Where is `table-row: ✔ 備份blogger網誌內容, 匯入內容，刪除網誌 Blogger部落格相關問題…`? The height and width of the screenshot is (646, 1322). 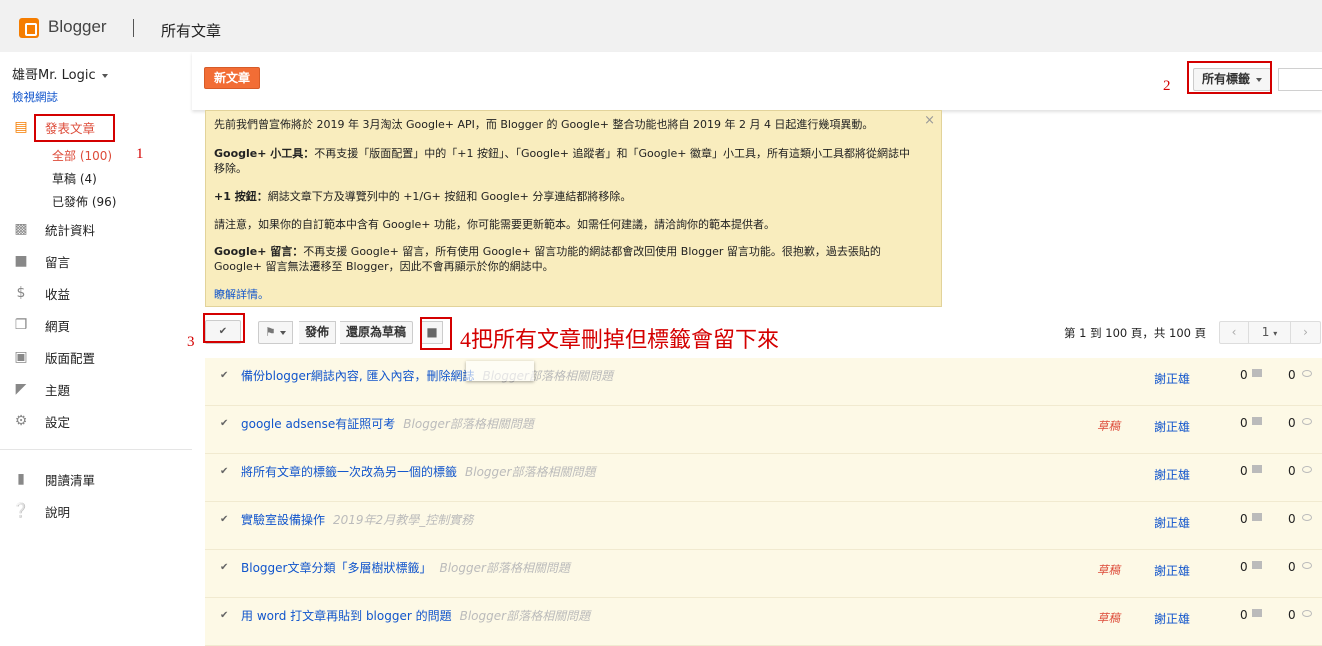
table-row: ✔ 備份blogger網誌內容, 匯入內容，刪除網誌 Blogger部落格相關問題… is located at coordinates (763, 382).